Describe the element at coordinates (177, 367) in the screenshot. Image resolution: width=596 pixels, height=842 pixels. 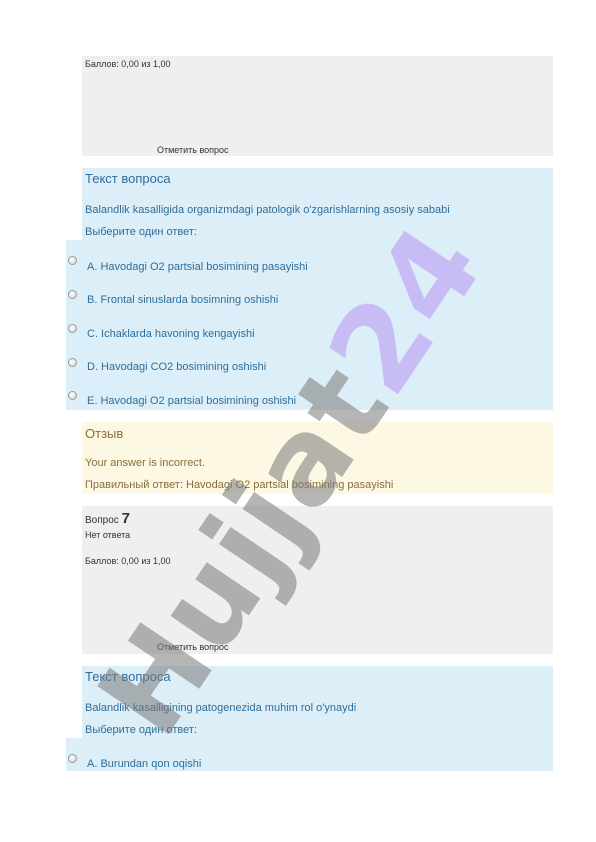
I see `answer-option-d: D. Havodagi CO2 bosimining oshishi` at that location.